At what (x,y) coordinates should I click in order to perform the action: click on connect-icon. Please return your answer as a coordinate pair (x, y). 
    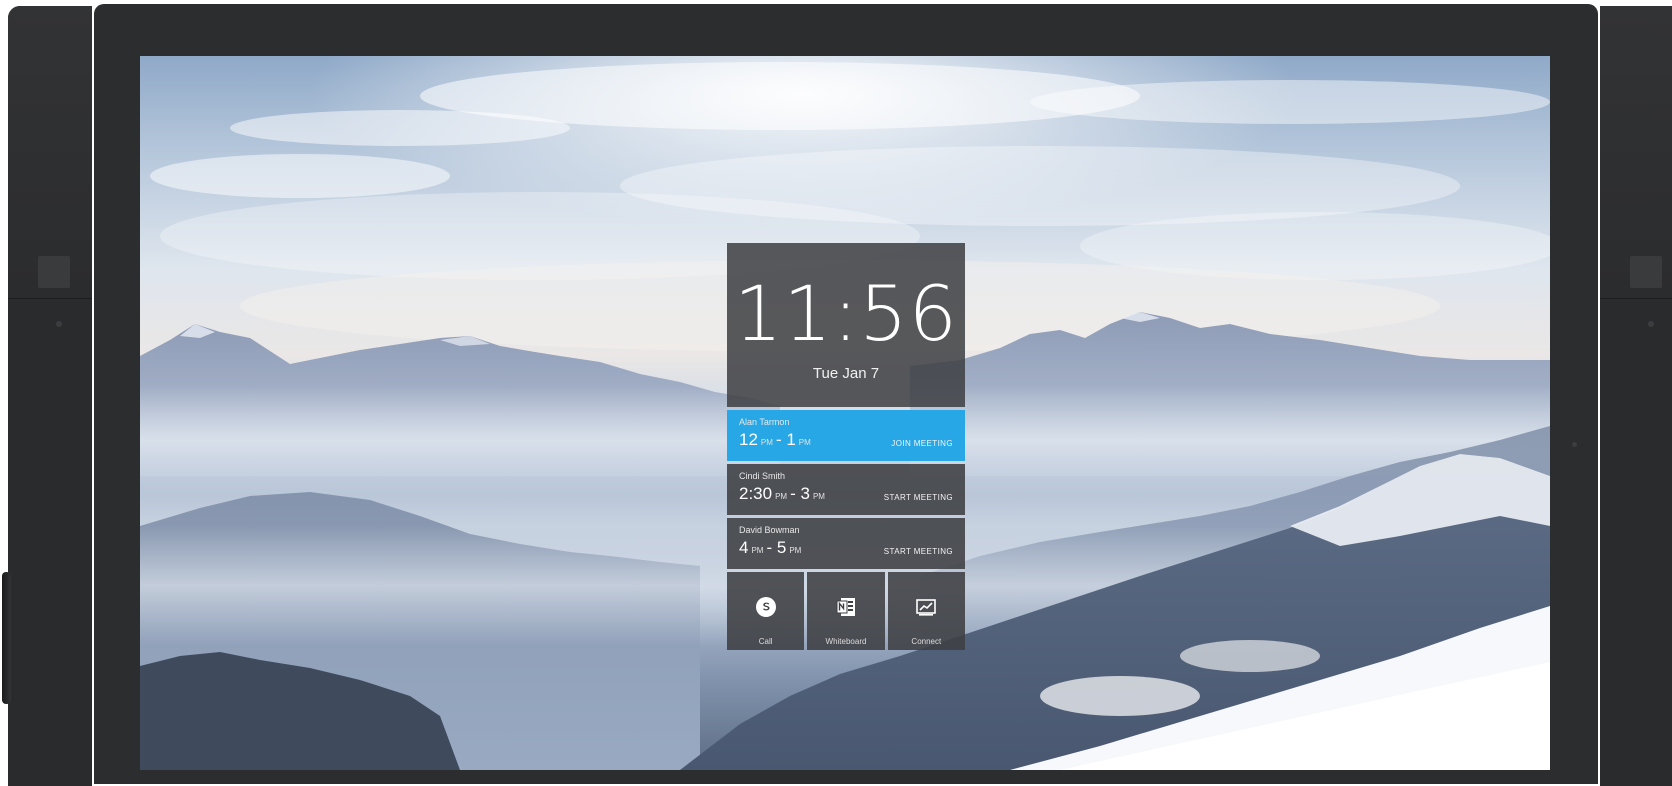
    Looking at the image, I should click on (926, 607).